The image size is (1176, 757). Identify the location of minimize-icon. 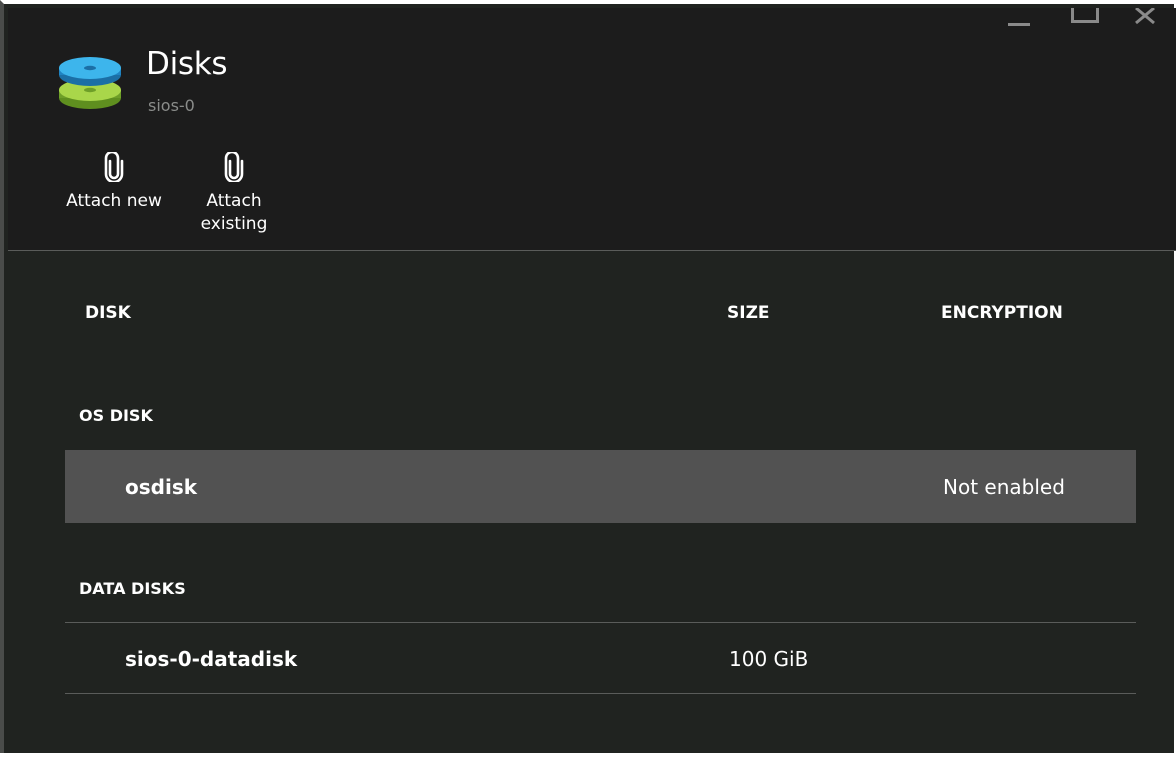
(1023, 18).